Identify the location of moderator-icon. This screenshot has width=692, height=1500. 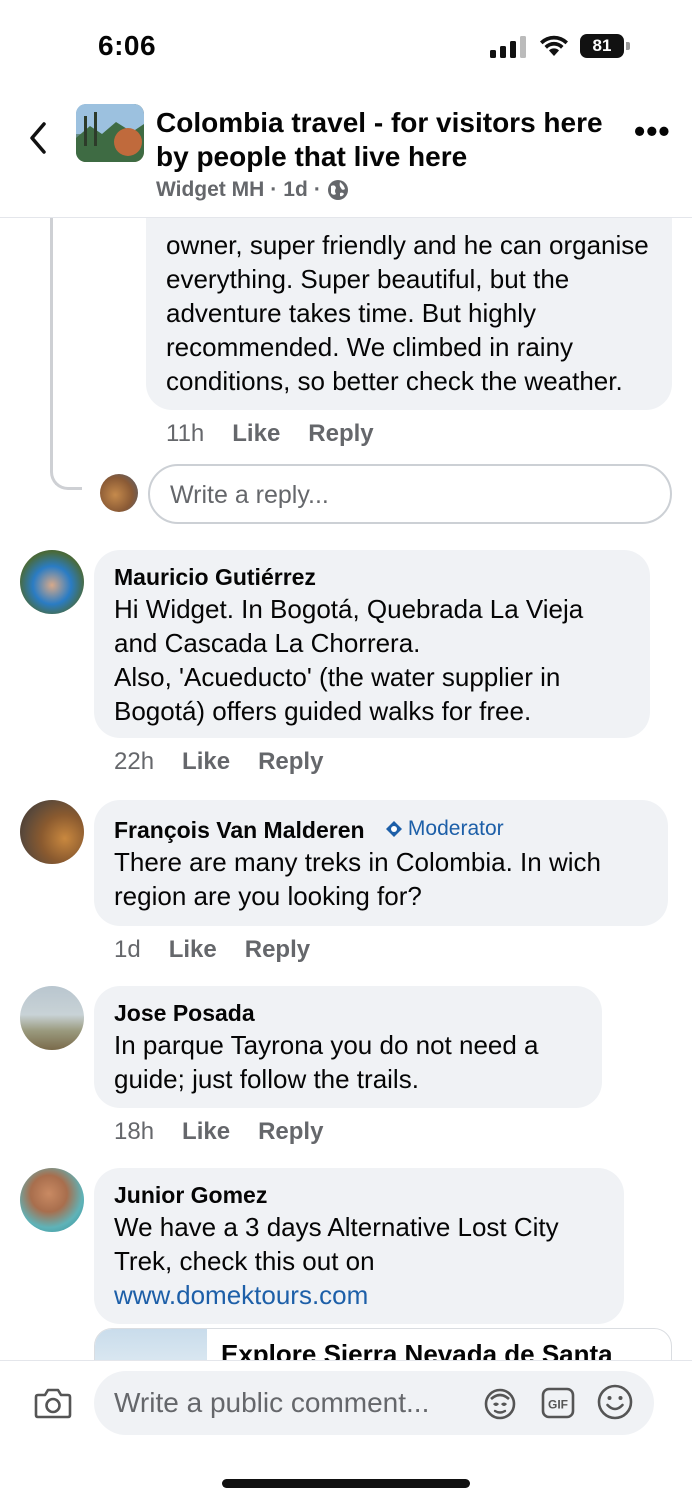
(393, 829).